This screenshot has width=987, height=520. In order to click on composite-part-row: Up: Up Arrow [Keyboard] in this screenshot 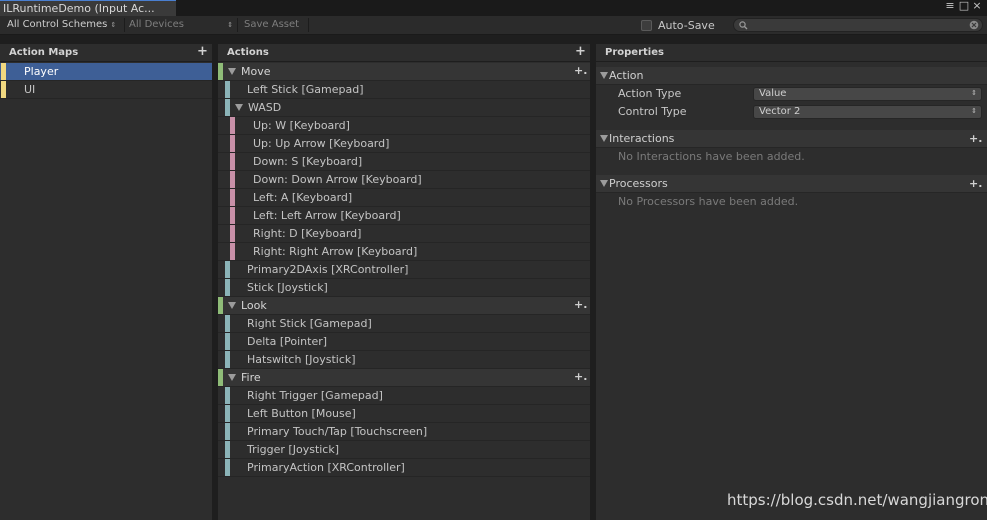, I will do `click(404, 144)`.